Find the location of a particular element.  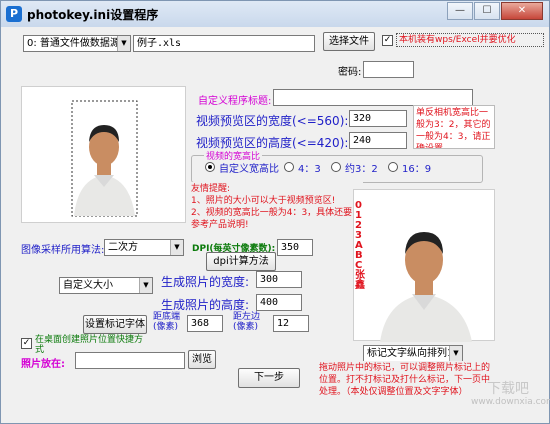

office-option-label: 本机装有wps/Excel并要优化 is located at coordinates (470, 40).